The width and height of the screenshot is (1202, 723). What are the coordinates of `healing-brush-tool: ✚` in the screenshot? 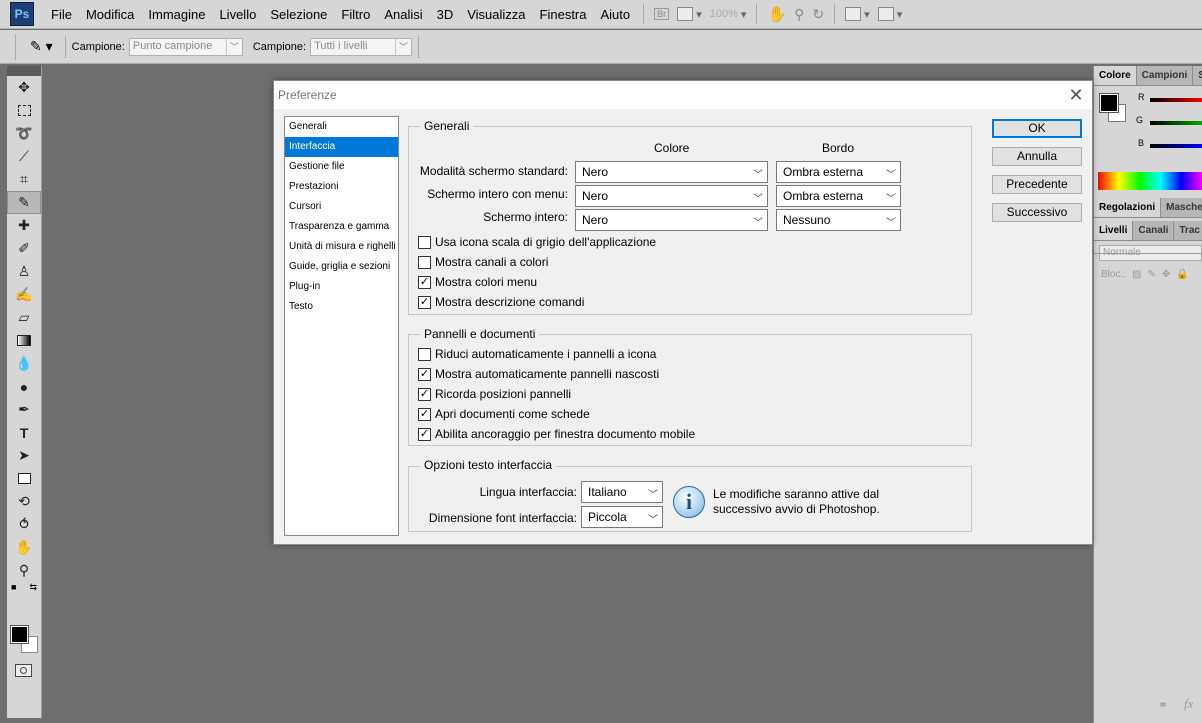 It's located at (24, 225).